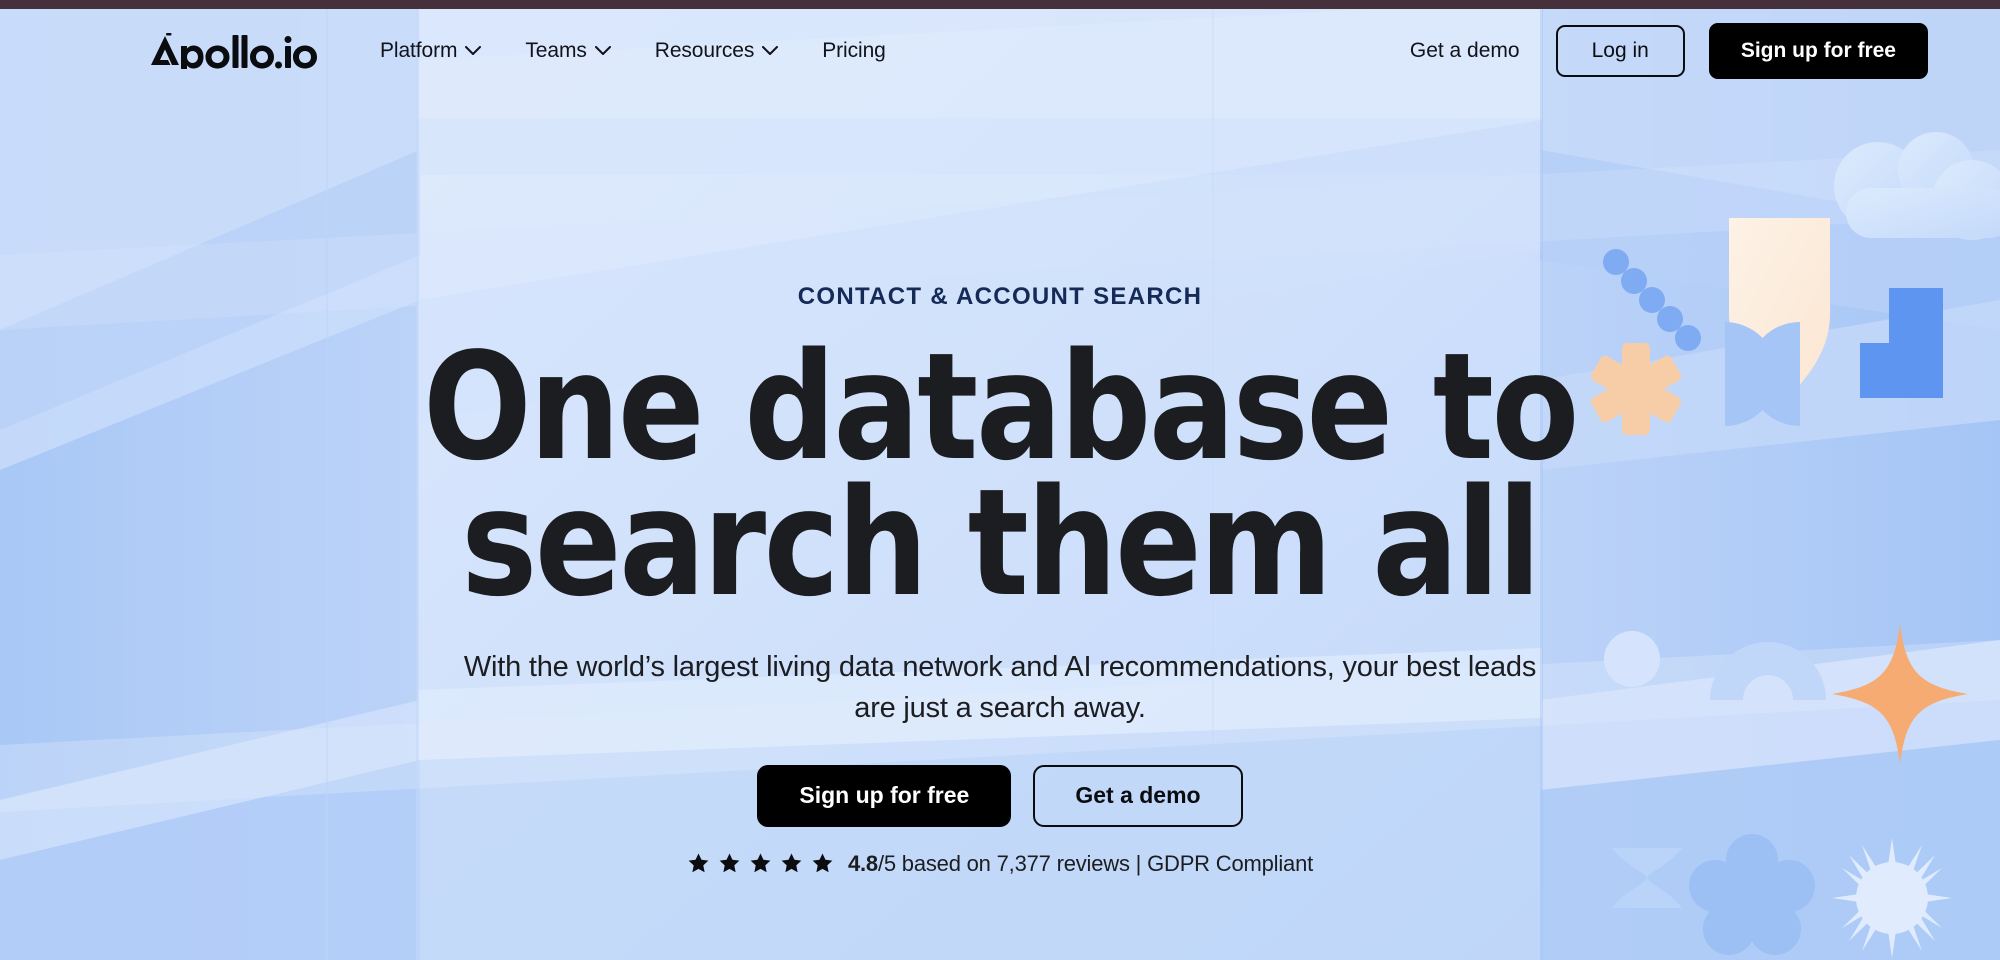  What do you see at coordinates (1620, 50) in the screenshot?
I see `login-button: Log in` at bounding box center [1620, 50].